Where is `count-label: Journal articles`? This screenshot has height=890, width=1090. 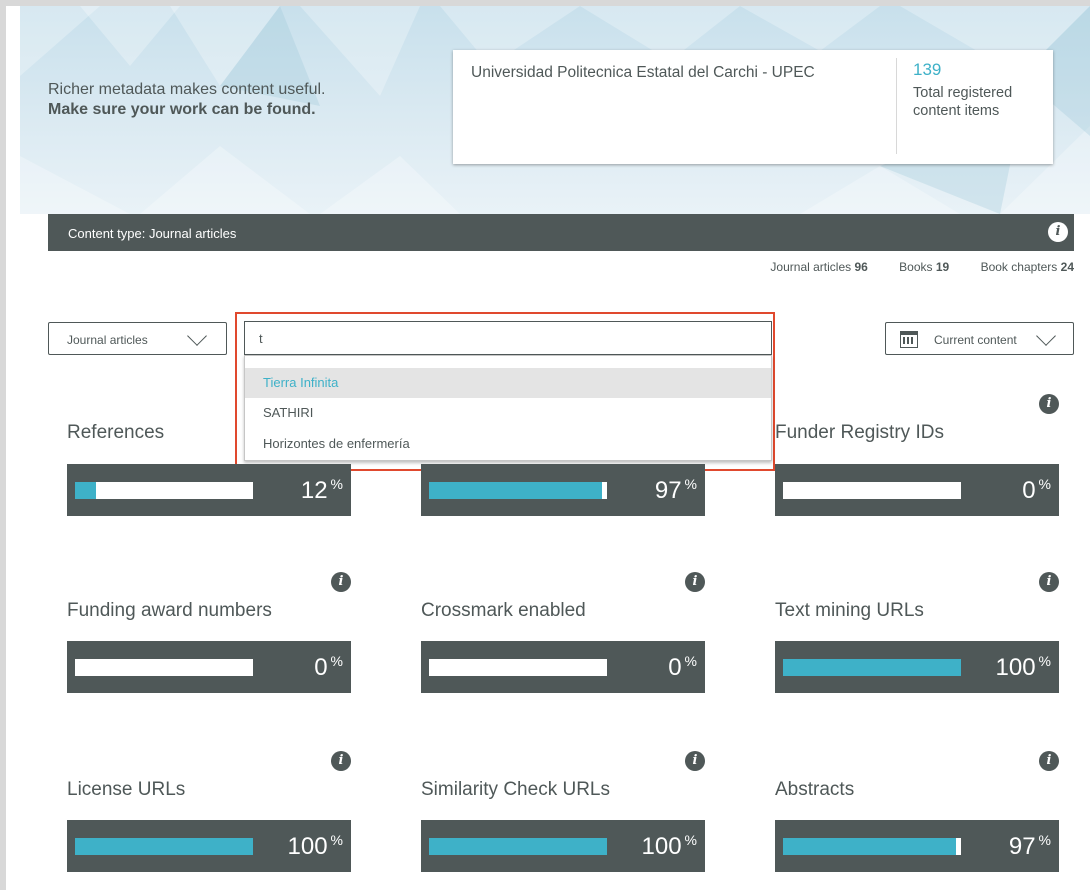
count-label: Journal articles is located at coordinates (811, 267).